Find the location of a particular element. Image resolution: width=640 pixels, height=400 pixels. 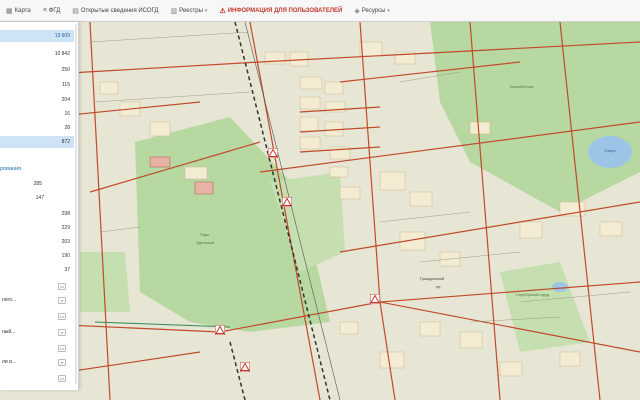

list-item: 285 is located at coordinates (37, 184).